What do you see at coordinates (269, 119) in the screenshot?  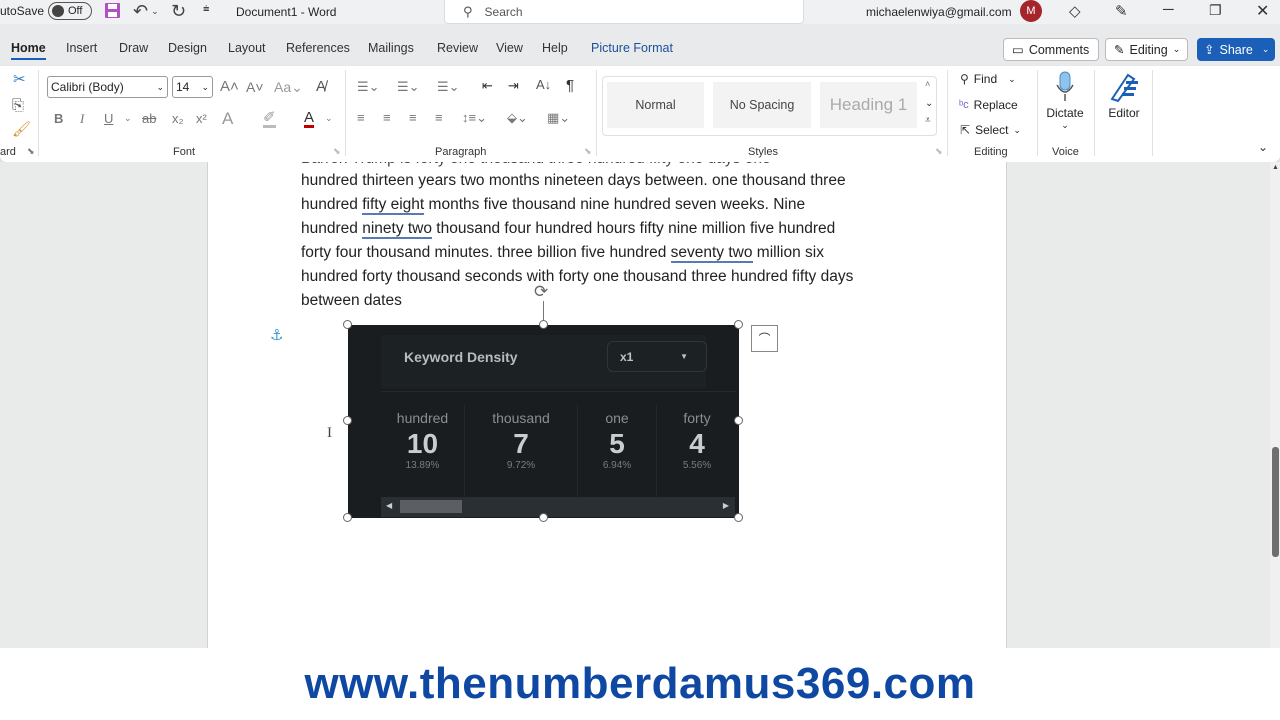 I see `highlight-icon: ✐` at bounding box center [269, 119].